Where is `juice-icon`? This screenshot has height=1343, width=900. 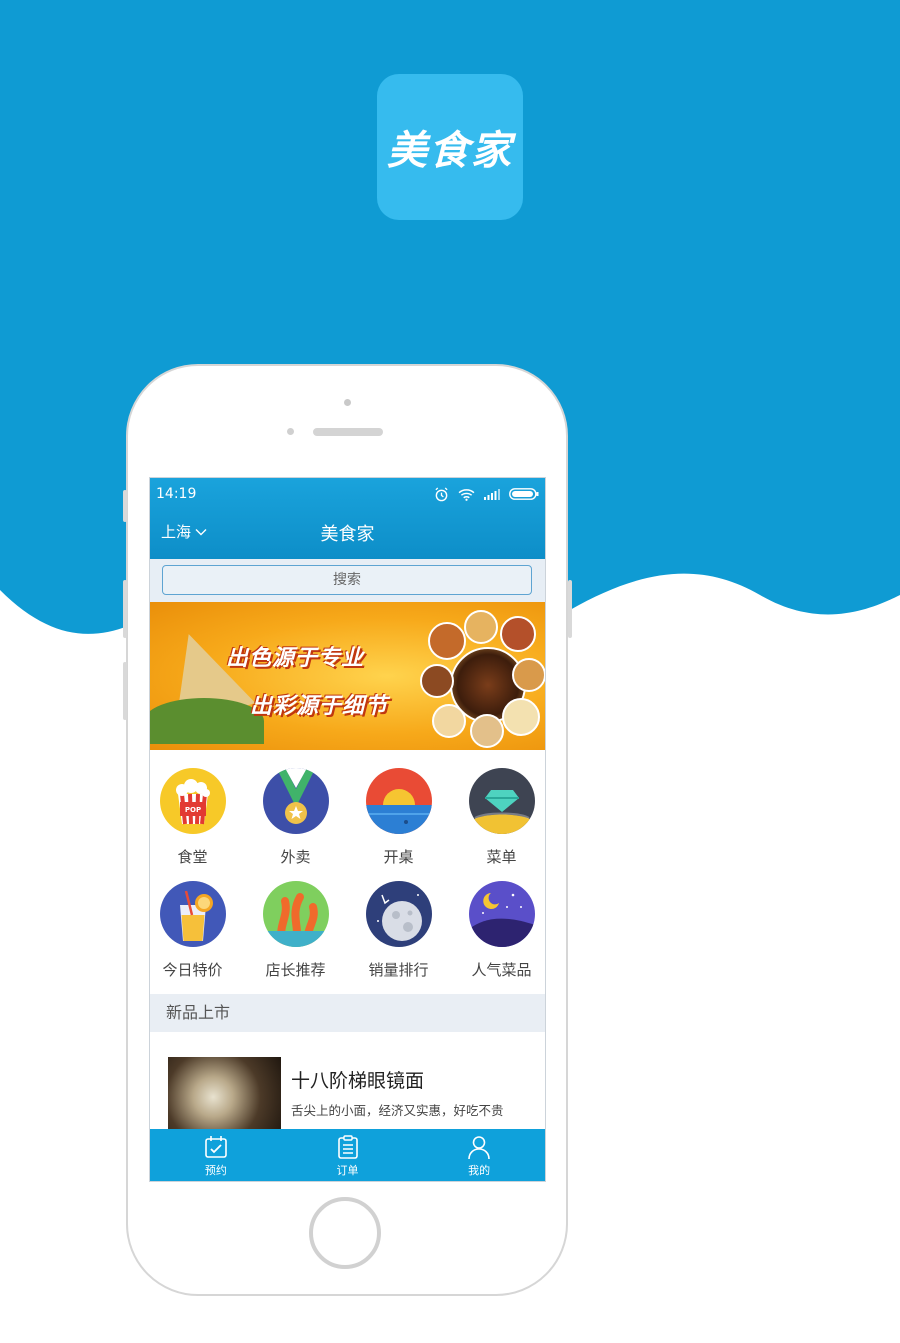
juice-icon is located at coordinates (192, 914).